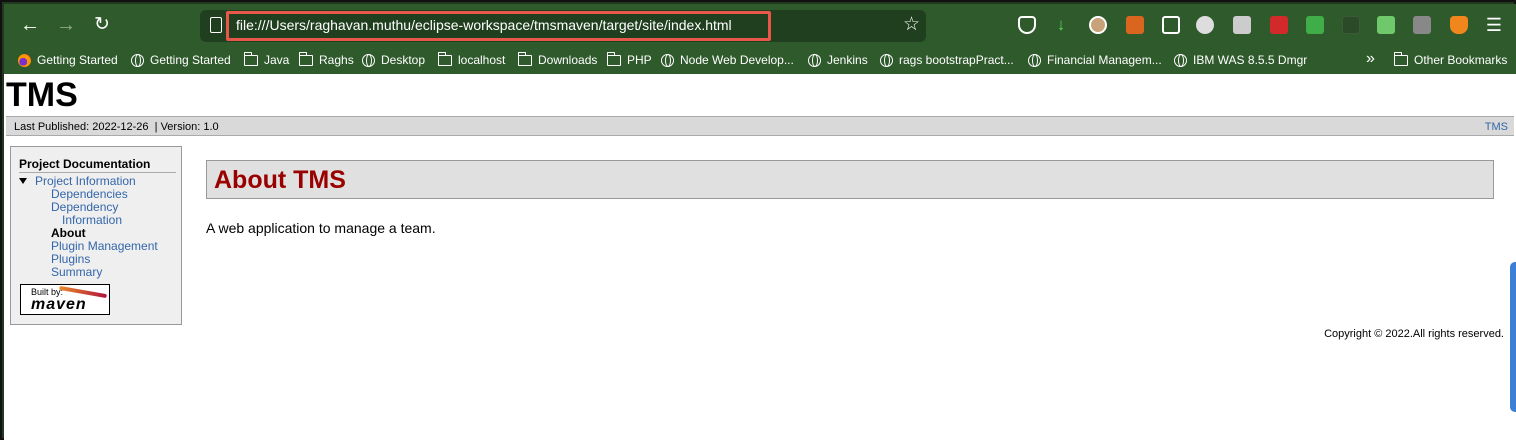 The height and width of the screenshot is (440, 1516). I want to click on ext-clip-icon, so click(1386, 25).